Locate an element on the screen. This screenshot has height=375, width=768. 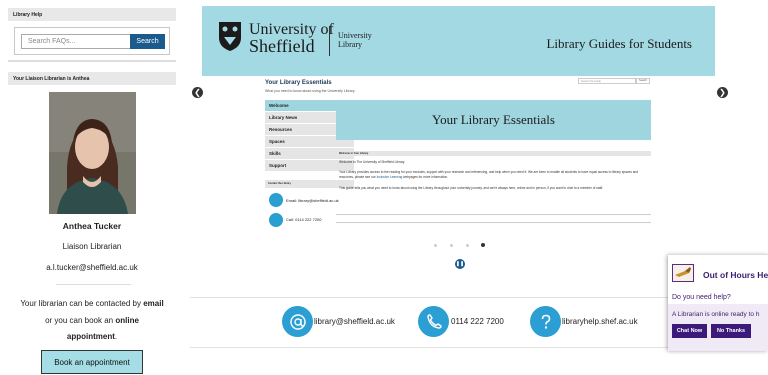
library-help-heading: Library Help is located at coordinates (92, 14).